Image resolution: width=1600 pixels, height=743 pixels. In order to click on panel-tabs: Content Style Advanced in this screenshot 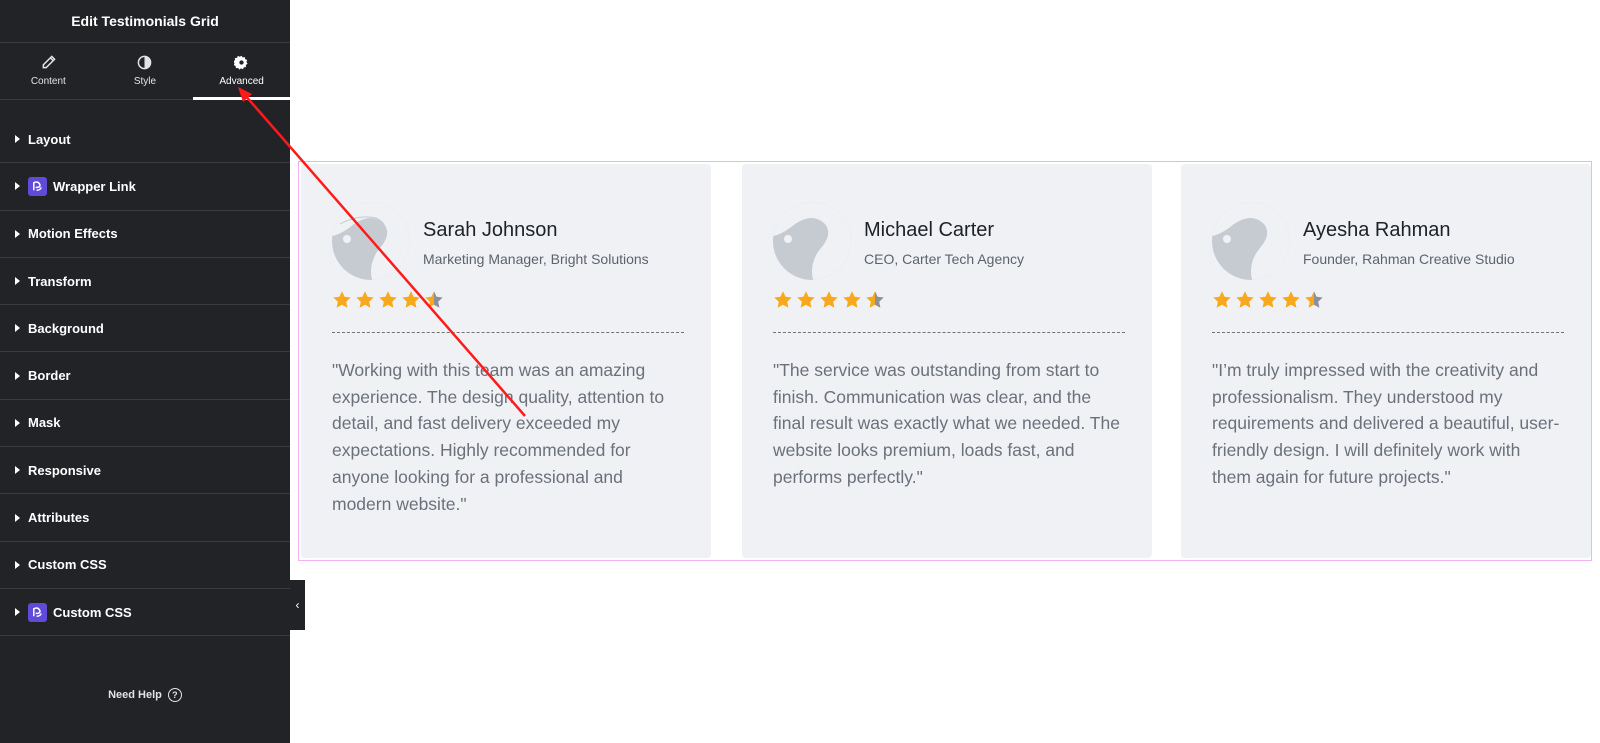, I will do `click(145, 71)`.